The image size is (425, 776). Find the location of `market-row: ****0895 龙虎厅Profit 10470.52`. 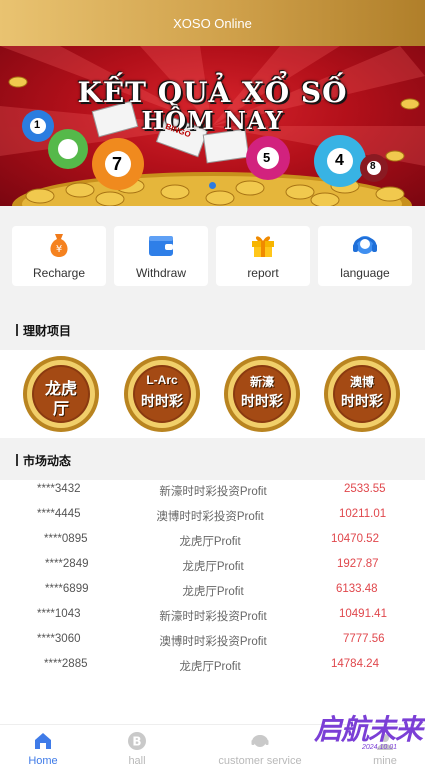

market-row: ****0895 龙虎厅Profit 10470.52 is located at coordinates (212, 542).